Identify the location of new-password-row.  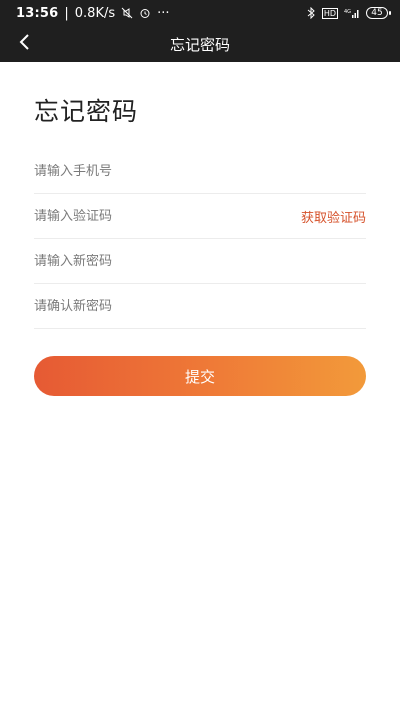
(200, 262).